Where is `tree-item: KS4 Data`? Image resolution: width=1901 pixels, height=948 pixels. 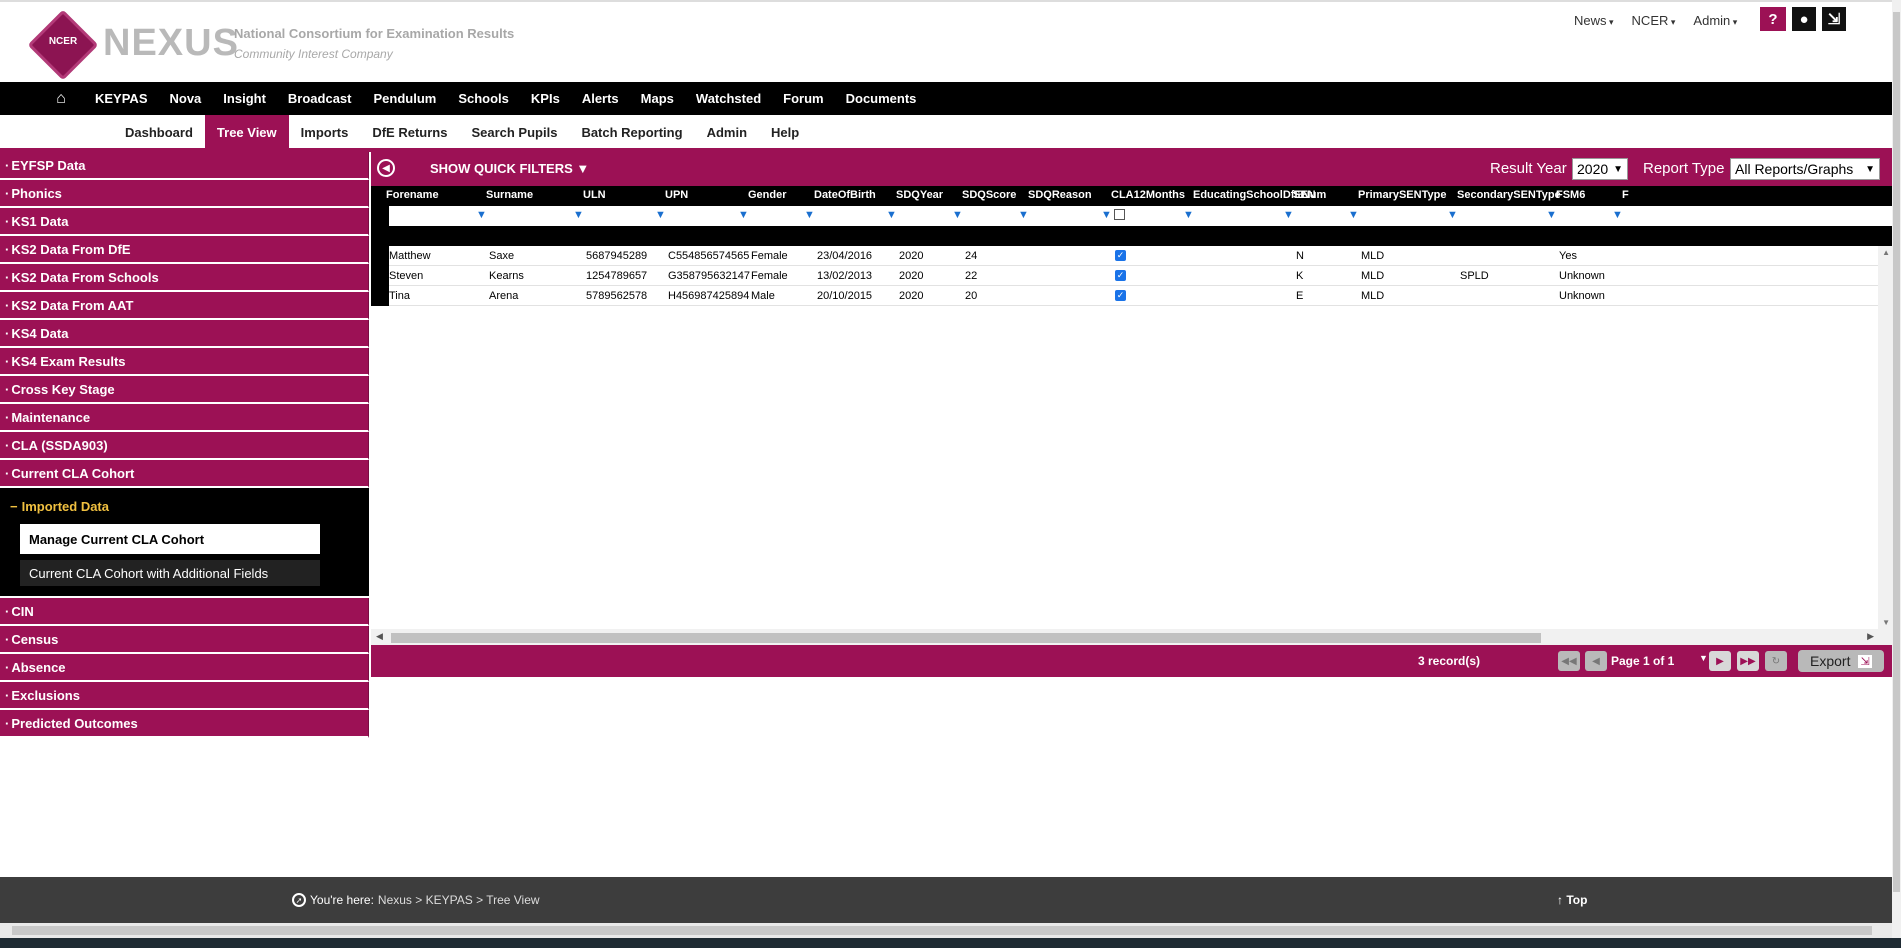
tree-item: KS4 Data is located at coordinates (184, 334).